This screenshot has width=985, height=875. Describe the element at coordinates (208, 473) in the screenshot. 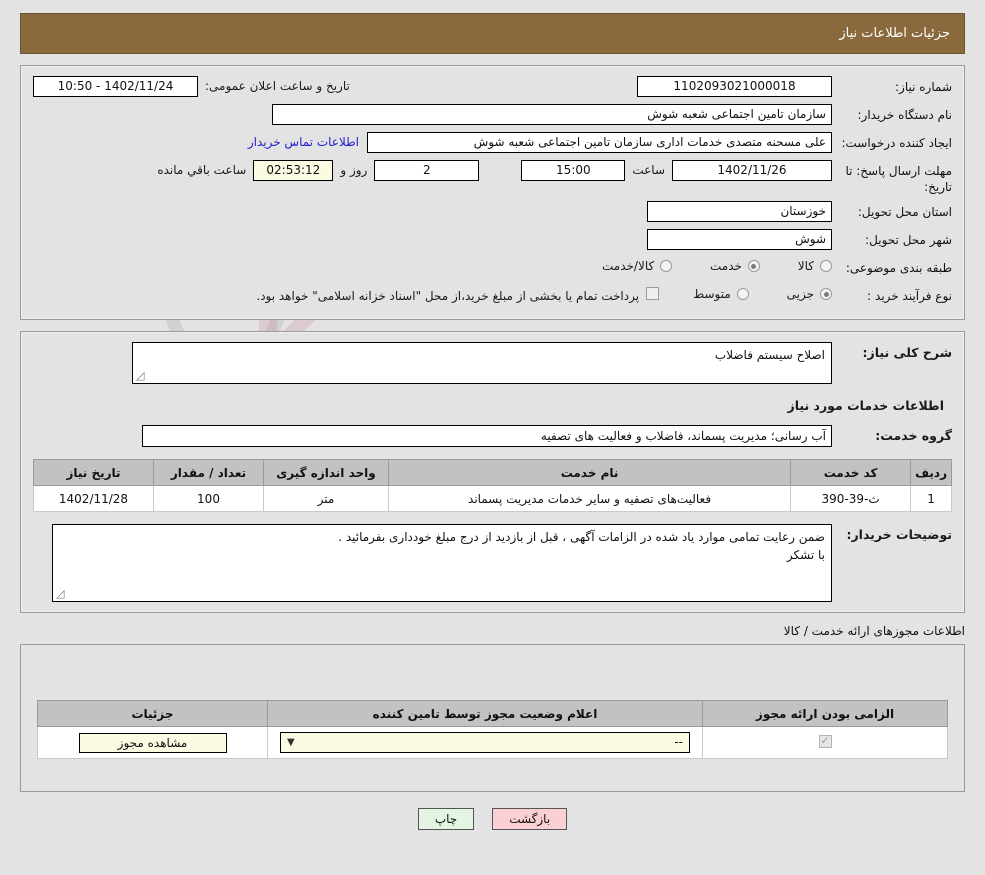

I see `column-header-quantity: تعداد / مقدار` at that location.